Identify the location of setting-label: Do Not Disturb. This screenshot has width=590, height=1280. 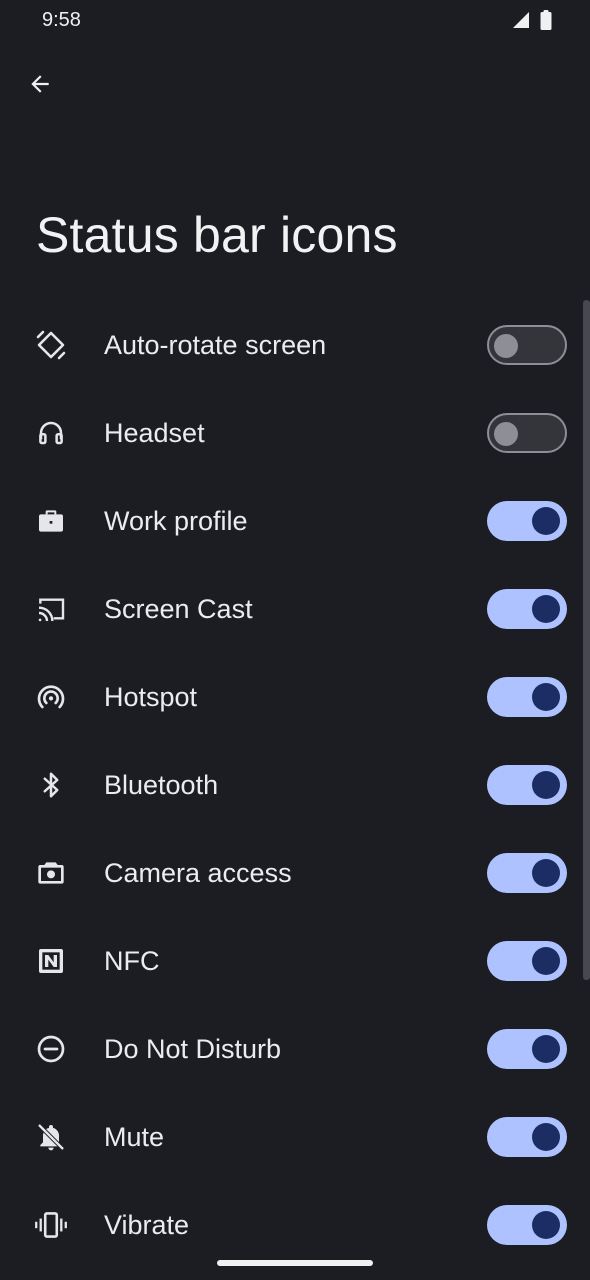
(193, 1049).